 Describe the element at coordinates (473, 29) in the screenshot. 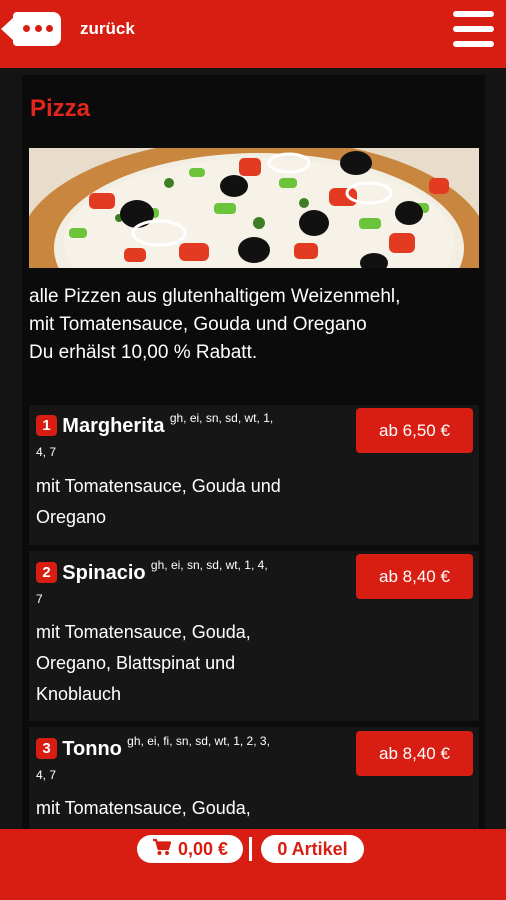

I see `hamburger-menu-icon` at that location.